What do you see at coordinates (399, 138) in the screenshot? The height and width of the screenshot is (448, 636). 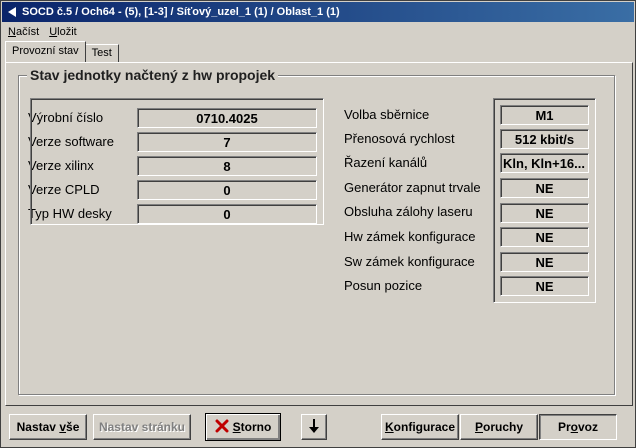 I see `label-prenosova-rychlost: Přenosová rychlost` at bounding box center [399, 138].